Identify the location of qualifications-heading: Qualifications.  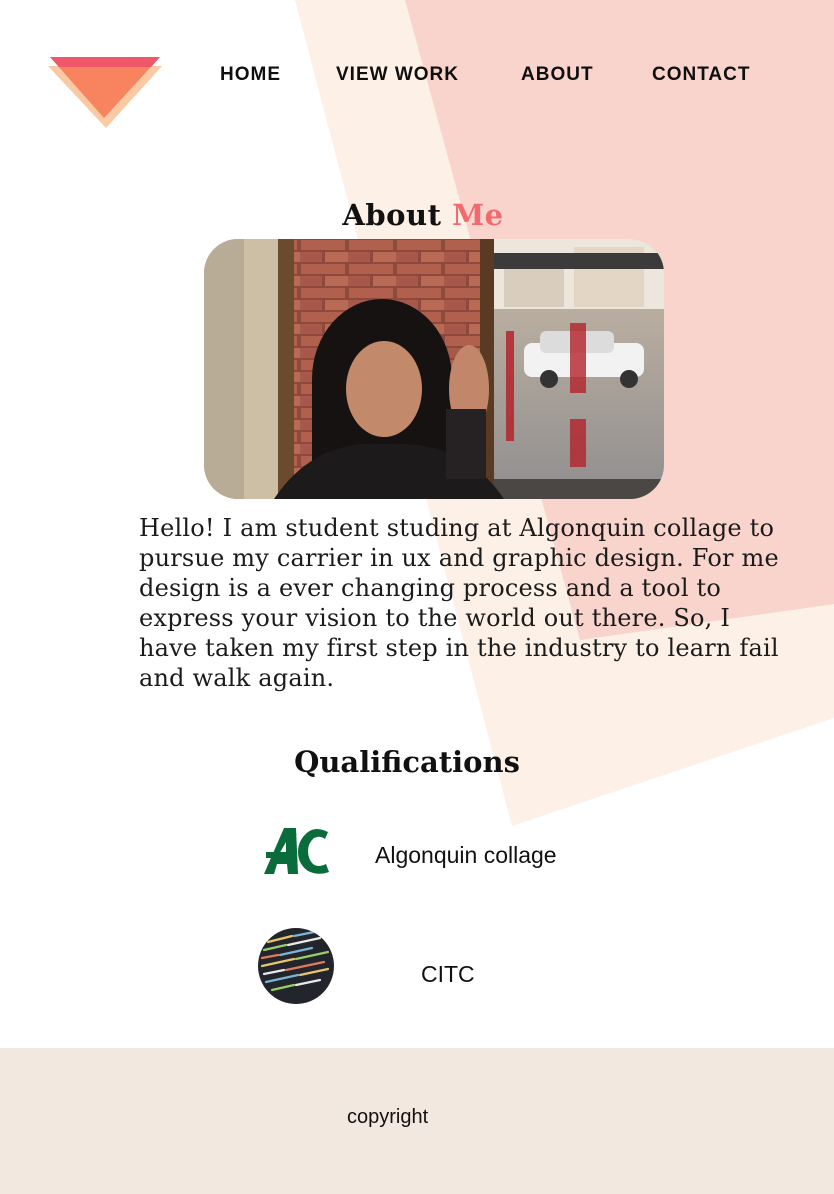
(407, 762).